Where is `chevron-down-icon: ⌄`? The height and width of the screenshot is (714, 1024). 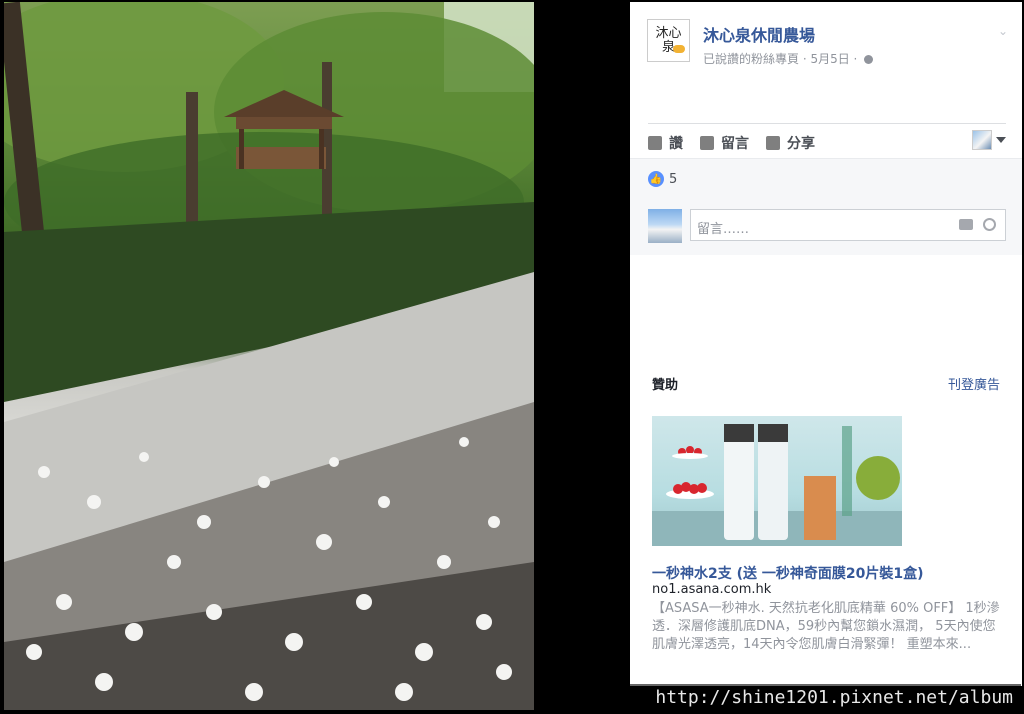
chevron-down-icon: ⌄ is located at coordinates (1003, 31).